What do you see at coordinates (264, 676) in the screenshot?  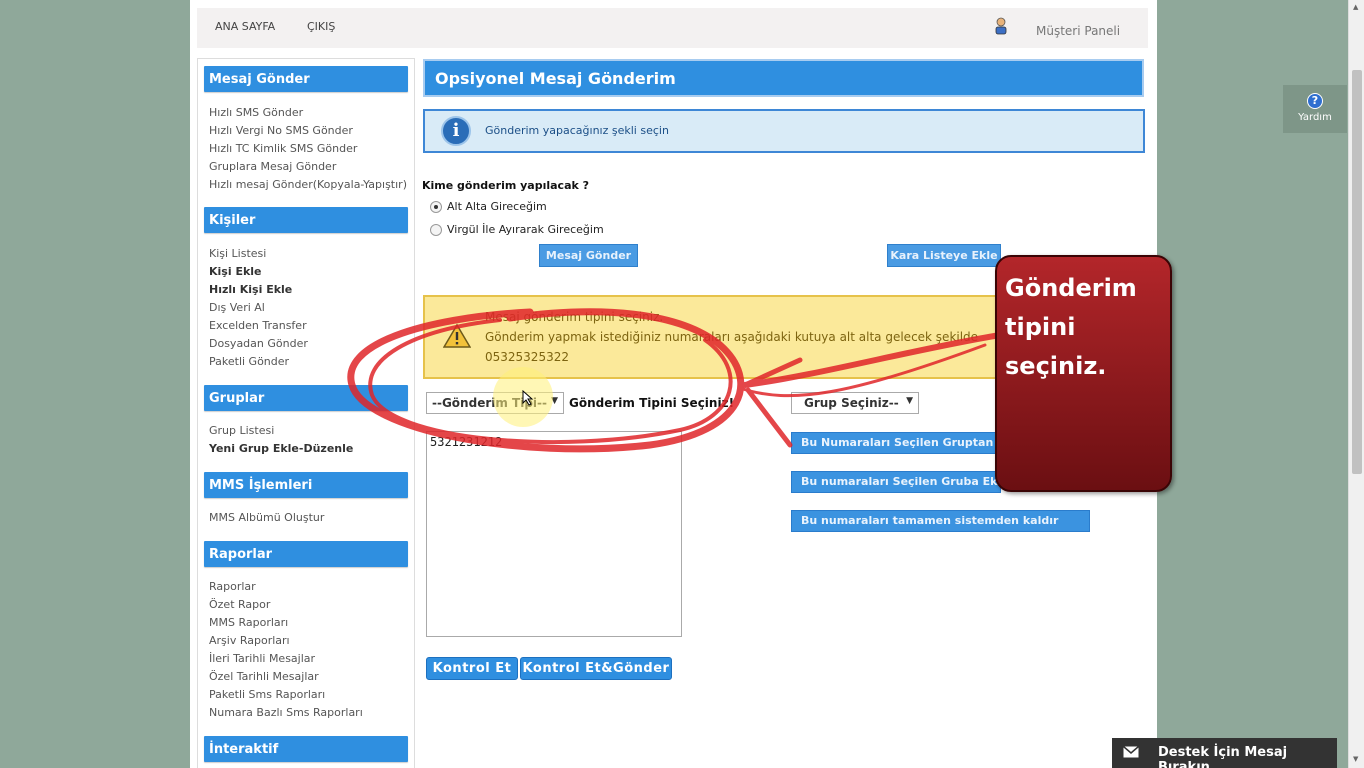 I see `sidebar-item-special-date-messages: Özel Tarihli Mesajlar` at bounding box center [264, 676].